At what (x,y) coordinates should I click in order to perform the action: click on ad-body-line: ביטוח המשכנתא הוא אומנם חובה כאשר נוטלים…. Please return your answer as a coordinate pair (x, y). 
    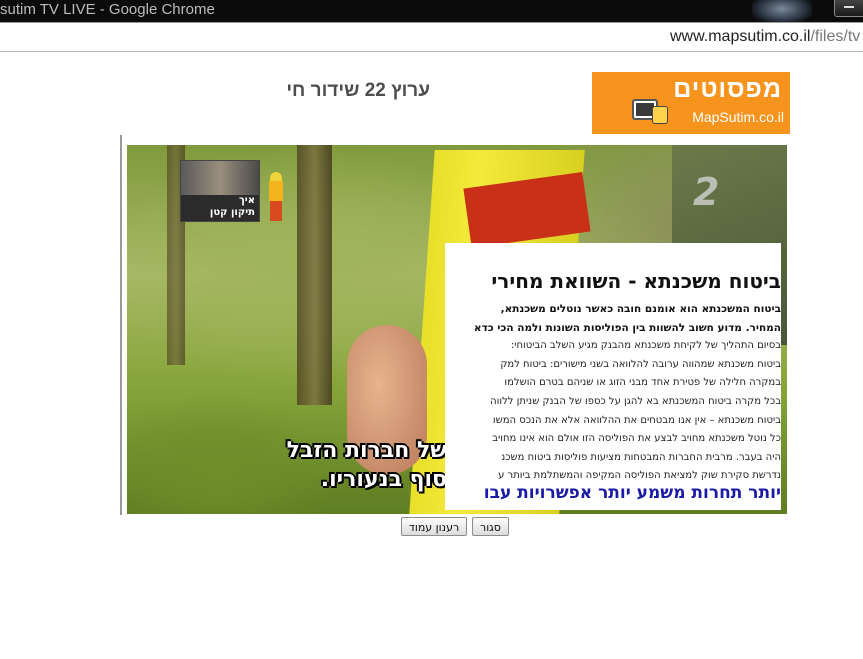
    Looking at the image, I should click on (640, 309).